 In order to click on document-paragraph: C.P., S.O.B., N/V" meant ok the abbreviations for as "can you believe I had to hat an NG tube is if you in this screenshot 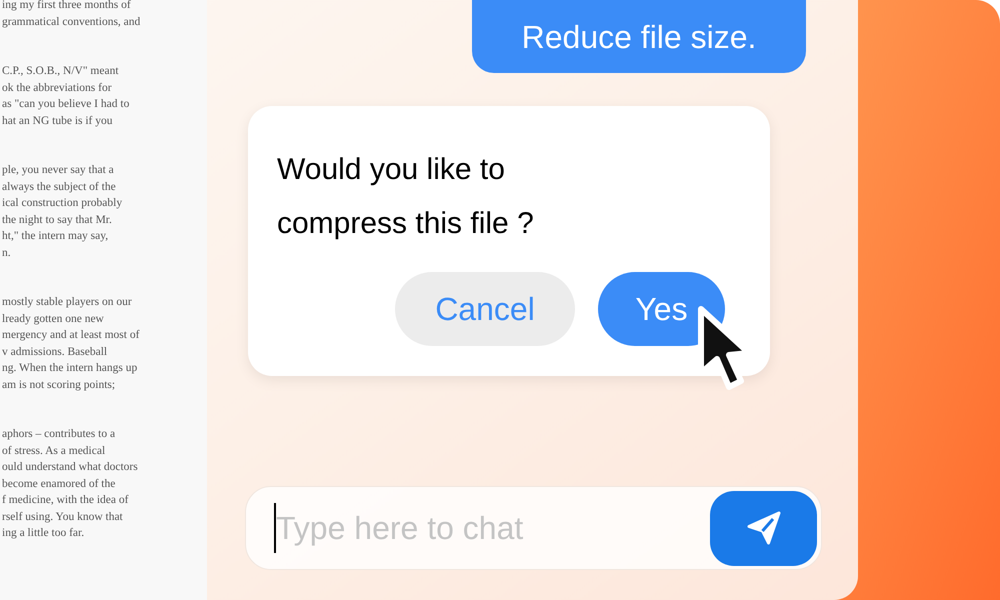, I will do `click(66, 96)`.